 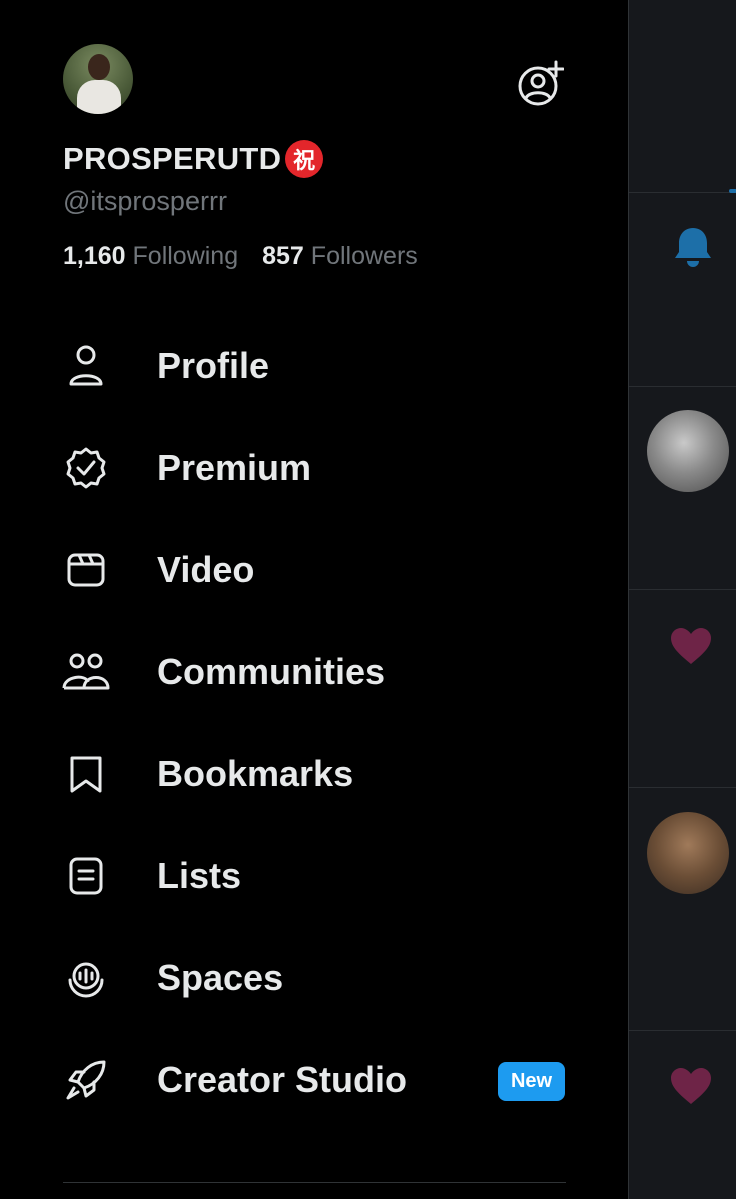 I want to click on menu-item-communities: Communities, so click(x=314, y=672).